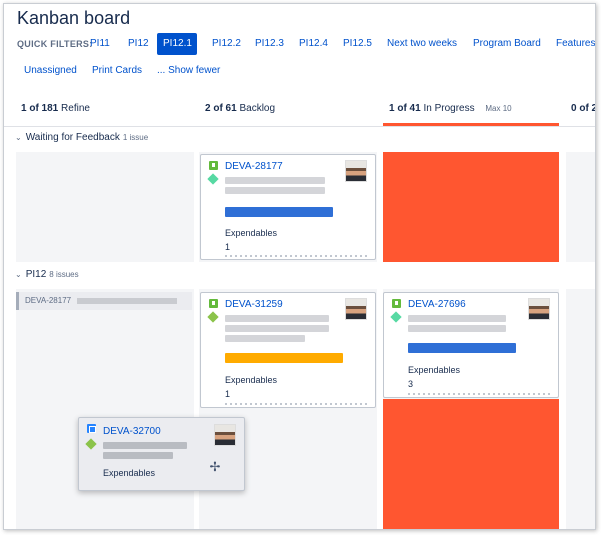 Image resolution: width=601 pixels, height=535 pixels. I want to click on collapsed-card-deva-28177: DEVA-28177, so click(104, 301).